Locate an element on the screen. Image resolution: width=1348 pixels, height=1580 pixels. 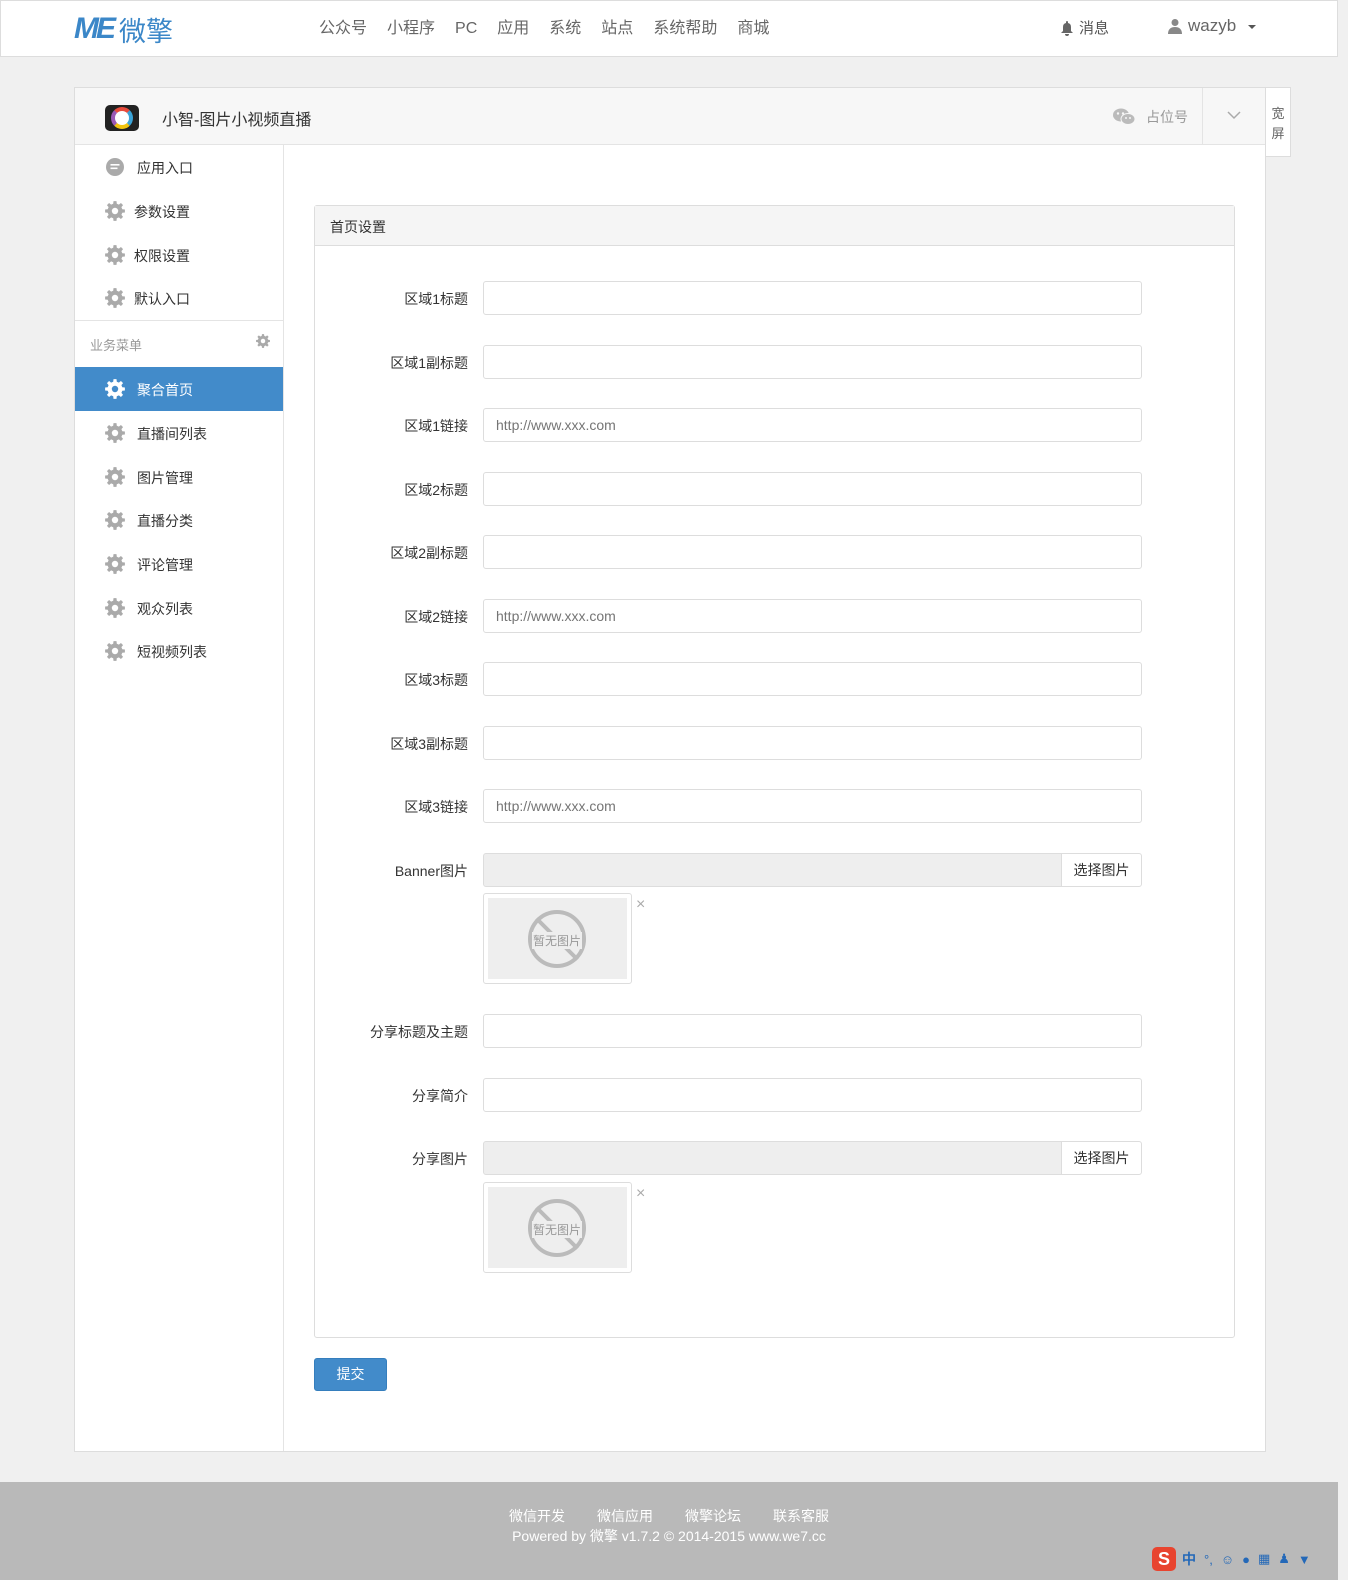
area2-subtitle-input is located at coordinates (812, 552).